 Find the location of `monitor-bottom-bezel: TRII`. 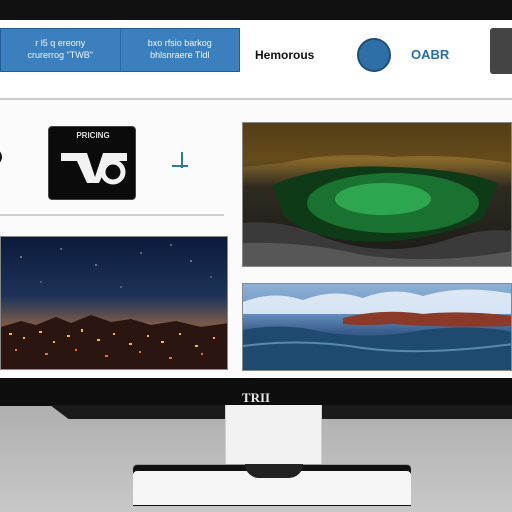

monitor-bottom-bezel: TRII is located at coordinates (256, 392).